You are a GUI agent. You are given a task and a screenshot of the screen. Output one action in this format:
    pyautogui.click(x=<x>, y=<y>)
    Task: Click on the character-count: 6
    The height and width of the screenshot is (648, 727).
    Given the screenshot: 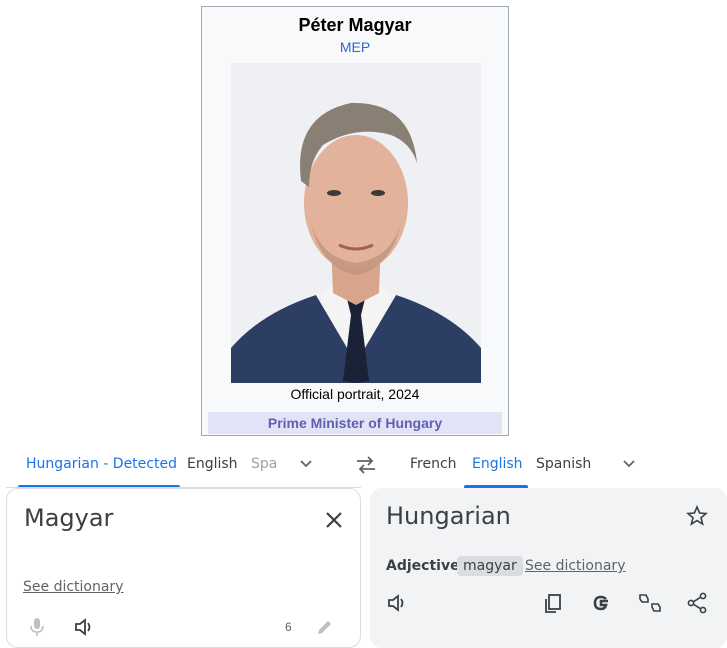 What is the action you would take?
    pyautogui.click(x=288, y=627)
    